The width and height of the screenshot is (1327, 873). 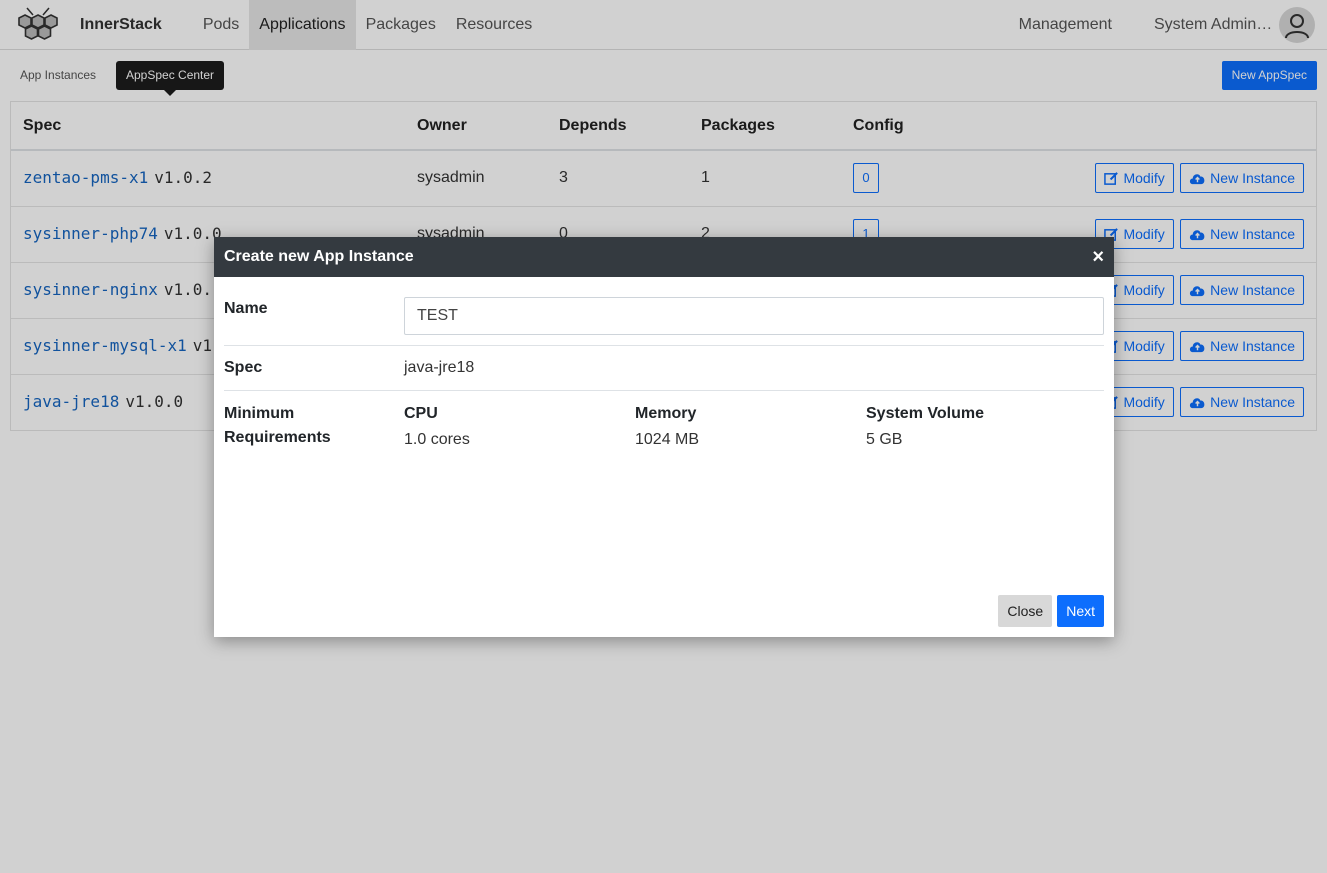 What do you see at coordinates (1098, 257) in the screenshot?
I see `close-icon: ×` at bounding box center [1098, 257].